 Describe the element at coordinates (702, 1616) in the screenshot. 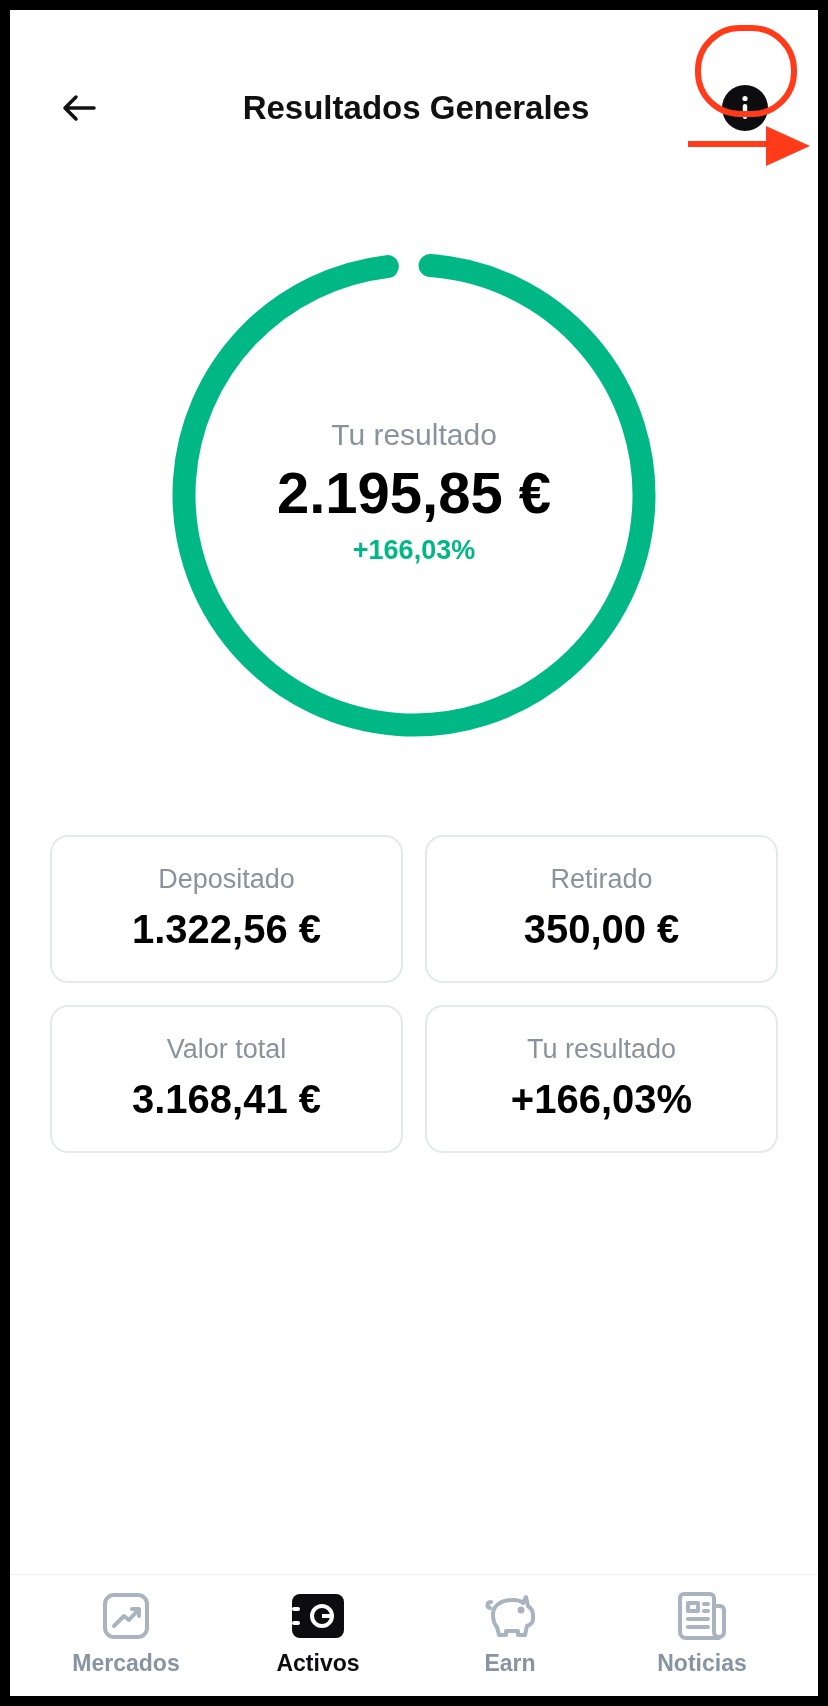

I see `newspaper-icon` at that location.